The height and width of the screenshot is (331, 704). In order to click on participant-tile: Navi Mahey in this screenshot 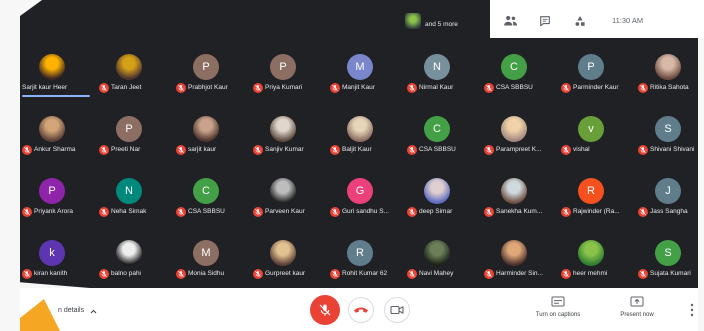, I will do `click(437, 260)`.